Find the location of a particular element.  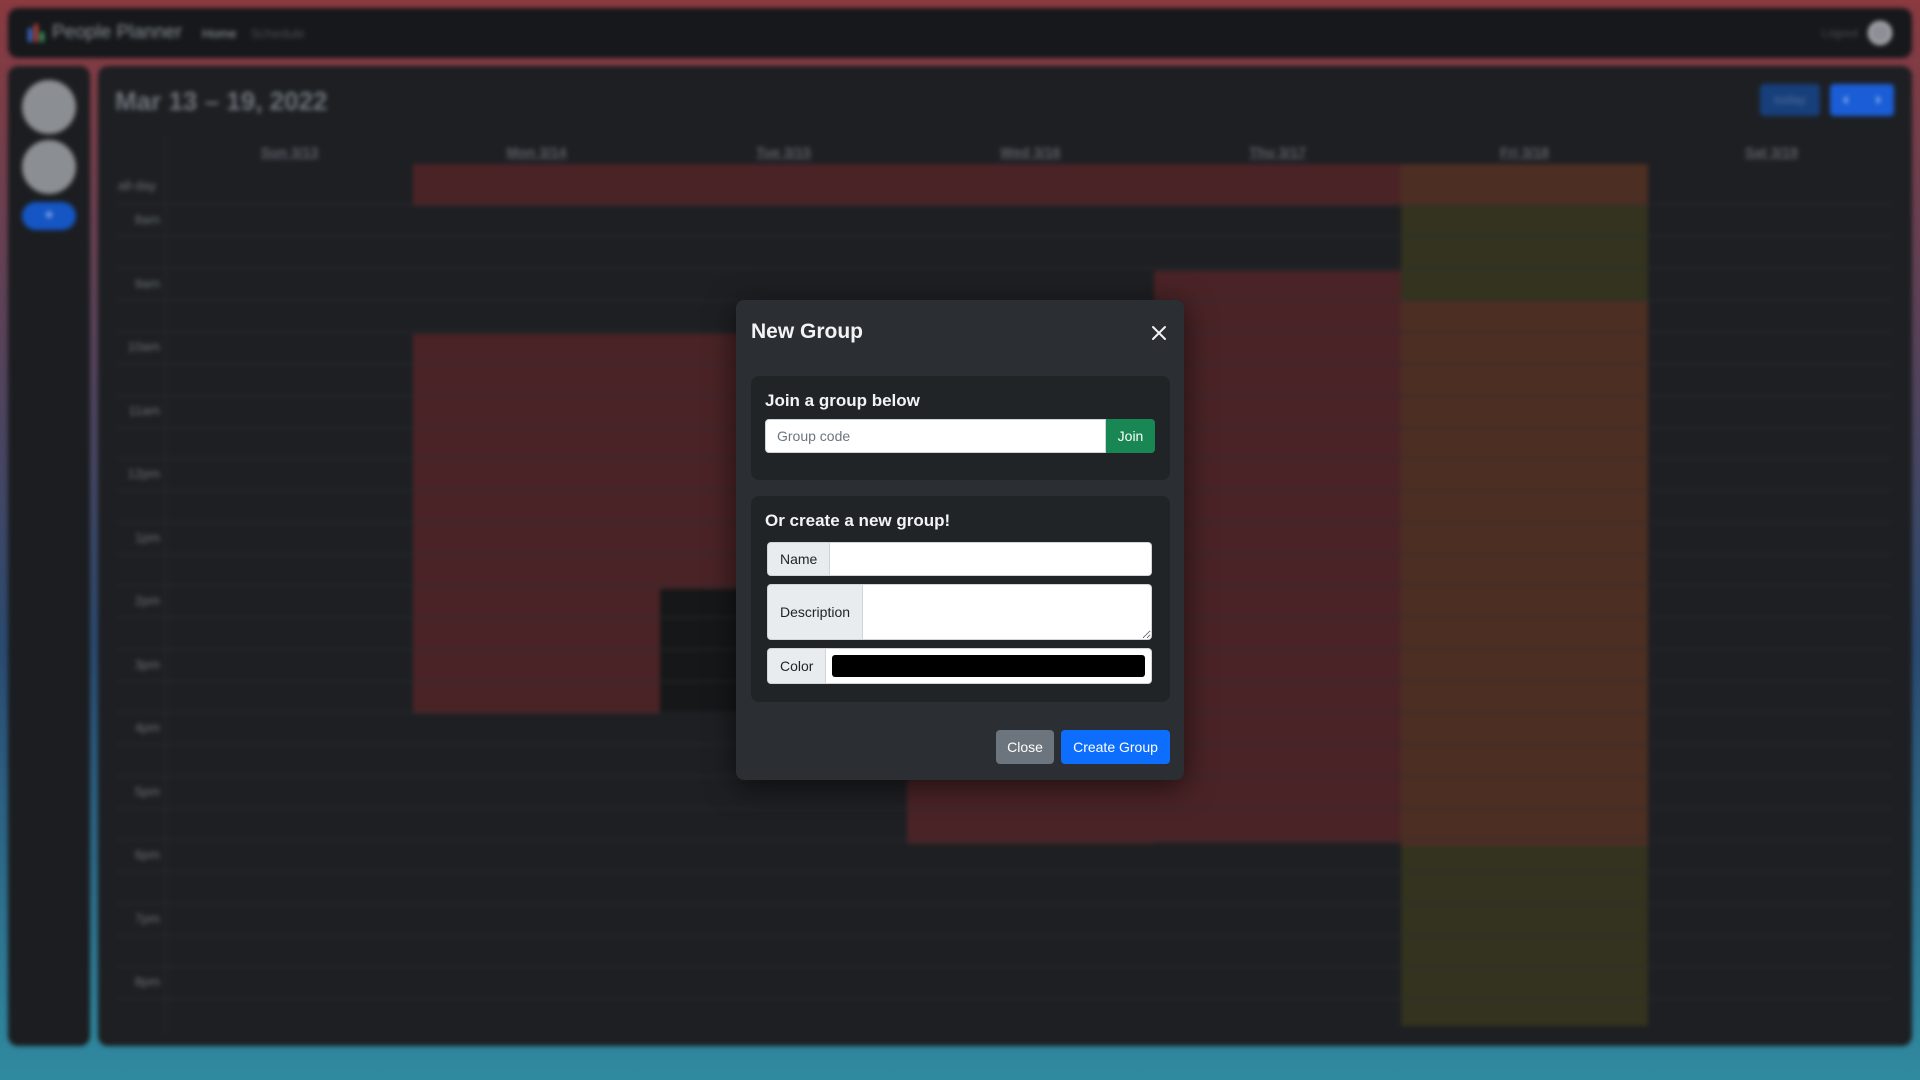

logout-link: Logout is located at coordinates (1839, 33).